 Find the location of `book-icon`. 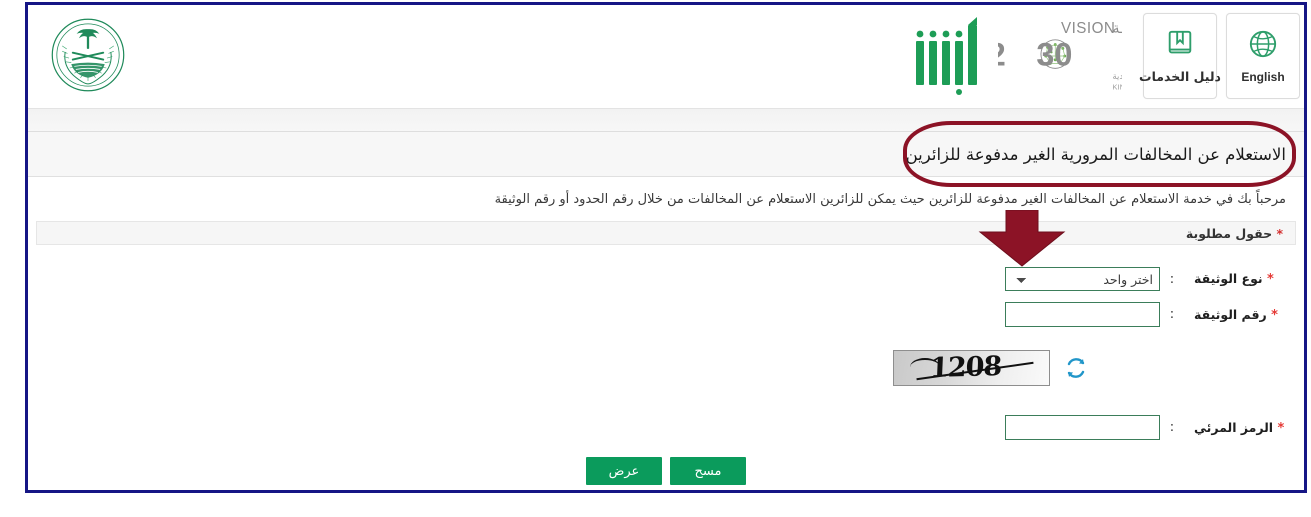

book-icon is located at coordinates (1180, 42).